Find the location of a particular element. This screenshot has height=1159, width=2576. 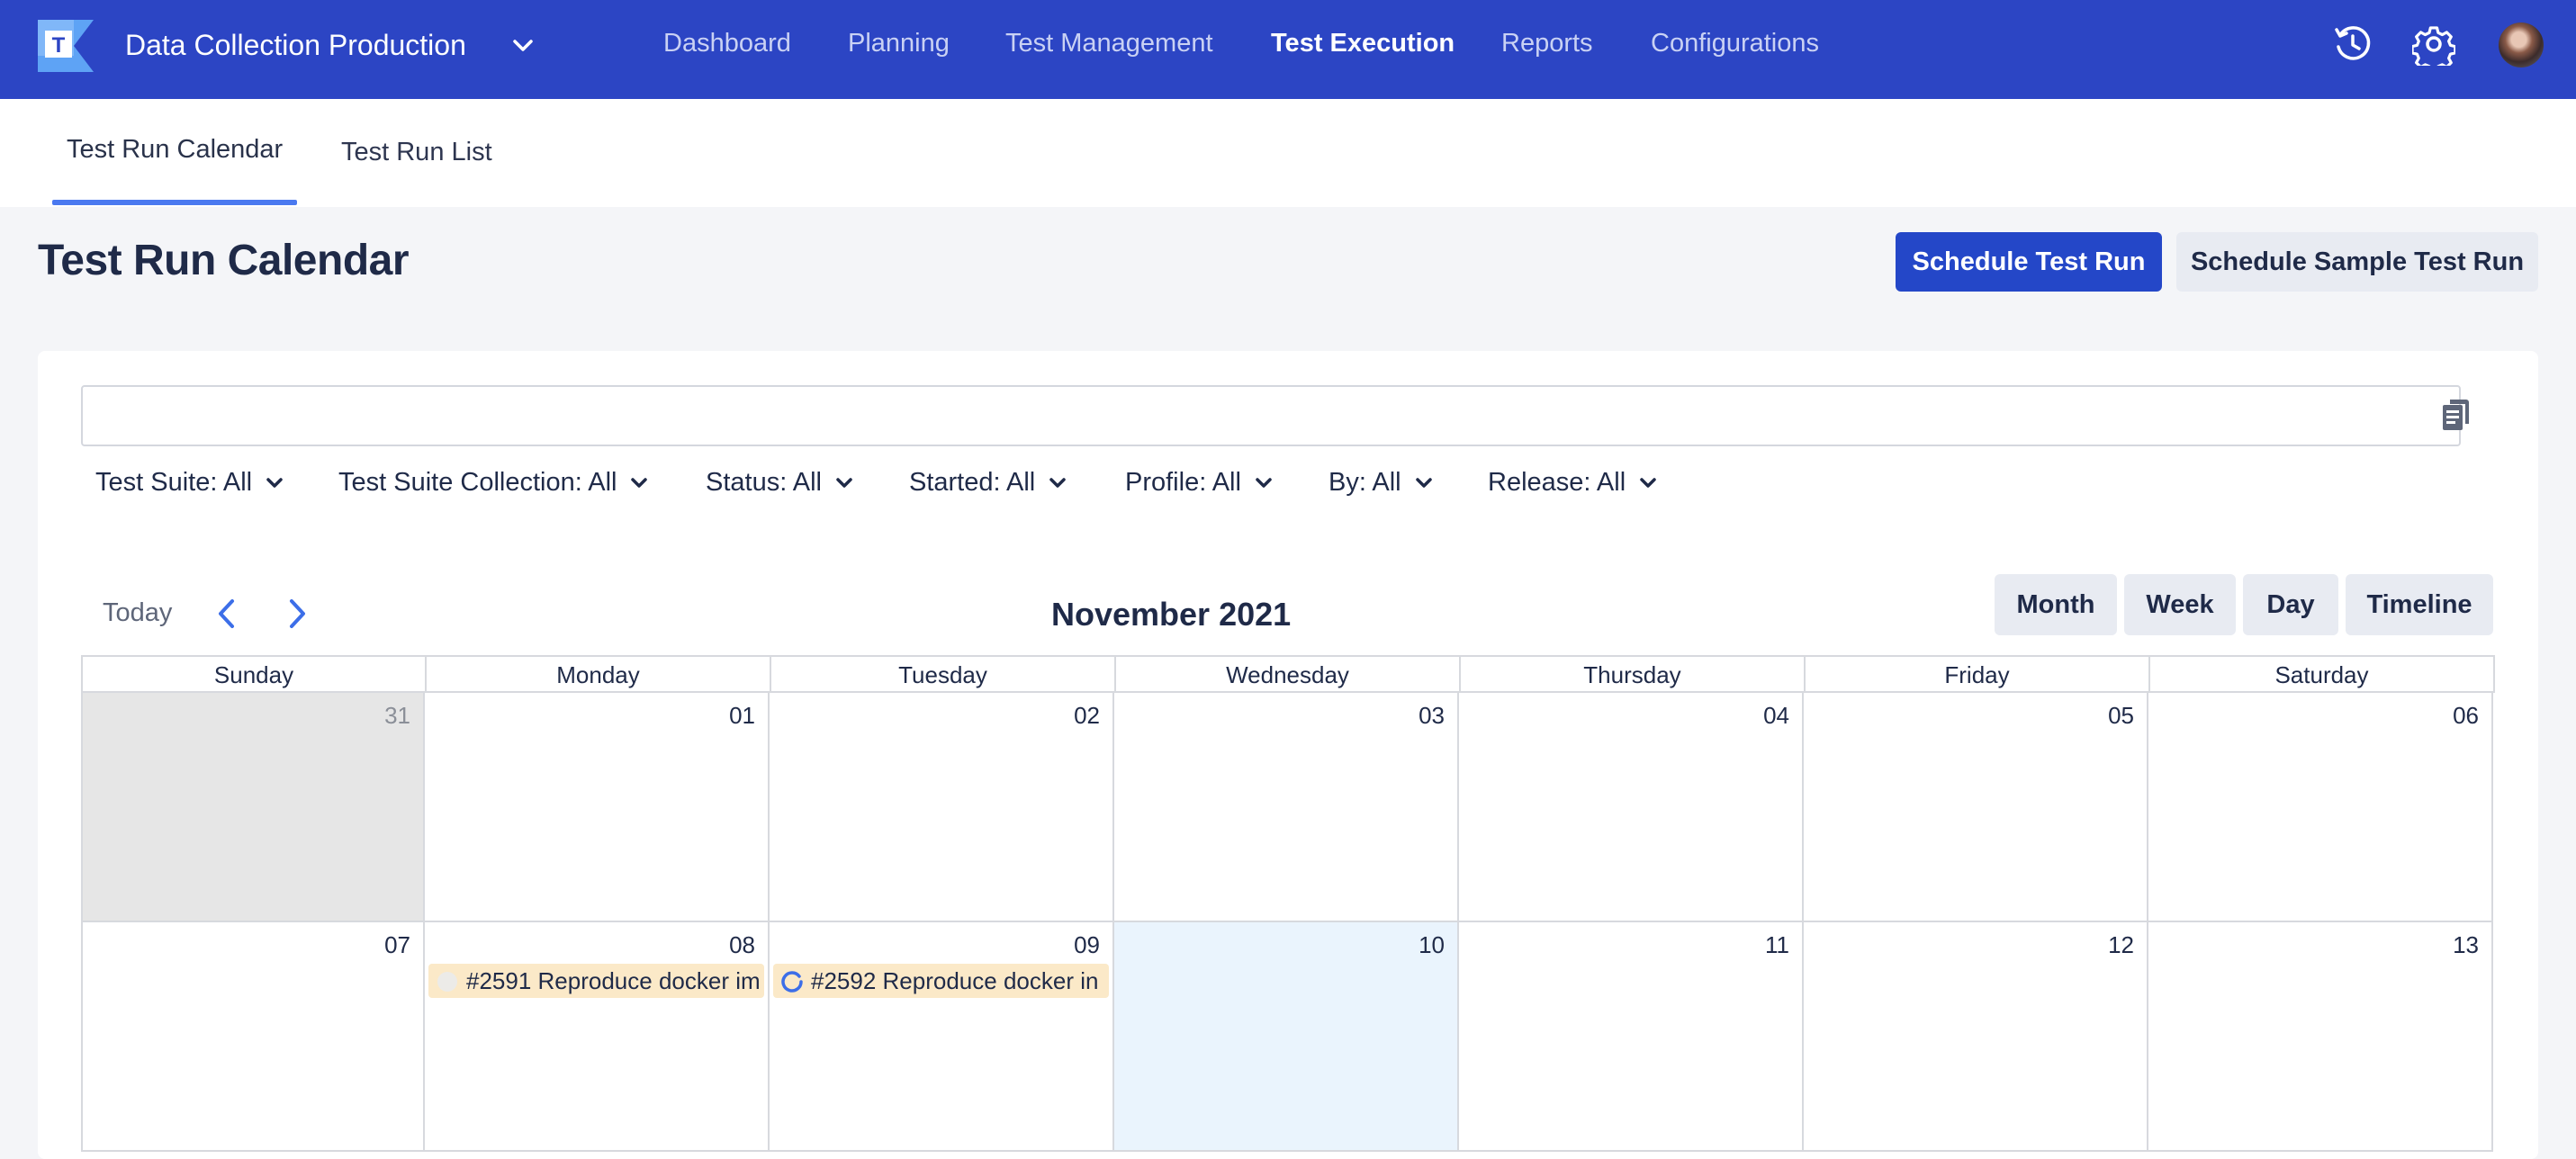

test-run-event: #2592 Reproduce docker in is located at coordinates (941, 981).